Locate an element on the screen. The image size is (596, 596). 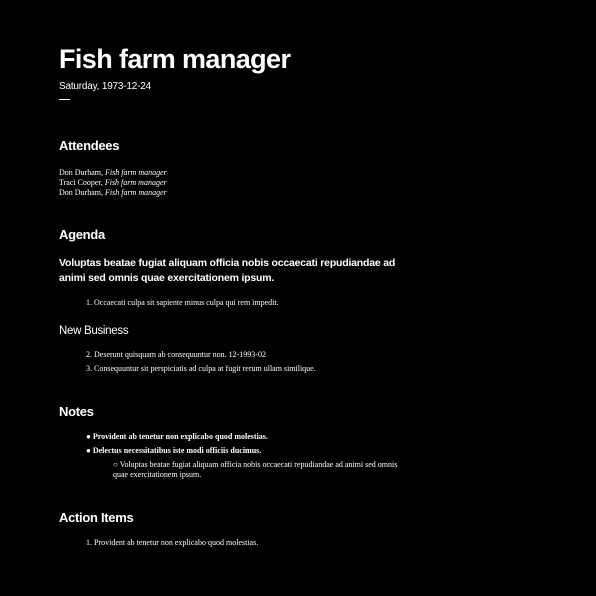
attendee-item: Traci Cooper, Fish farm manager is located at coordinates (113, 182).